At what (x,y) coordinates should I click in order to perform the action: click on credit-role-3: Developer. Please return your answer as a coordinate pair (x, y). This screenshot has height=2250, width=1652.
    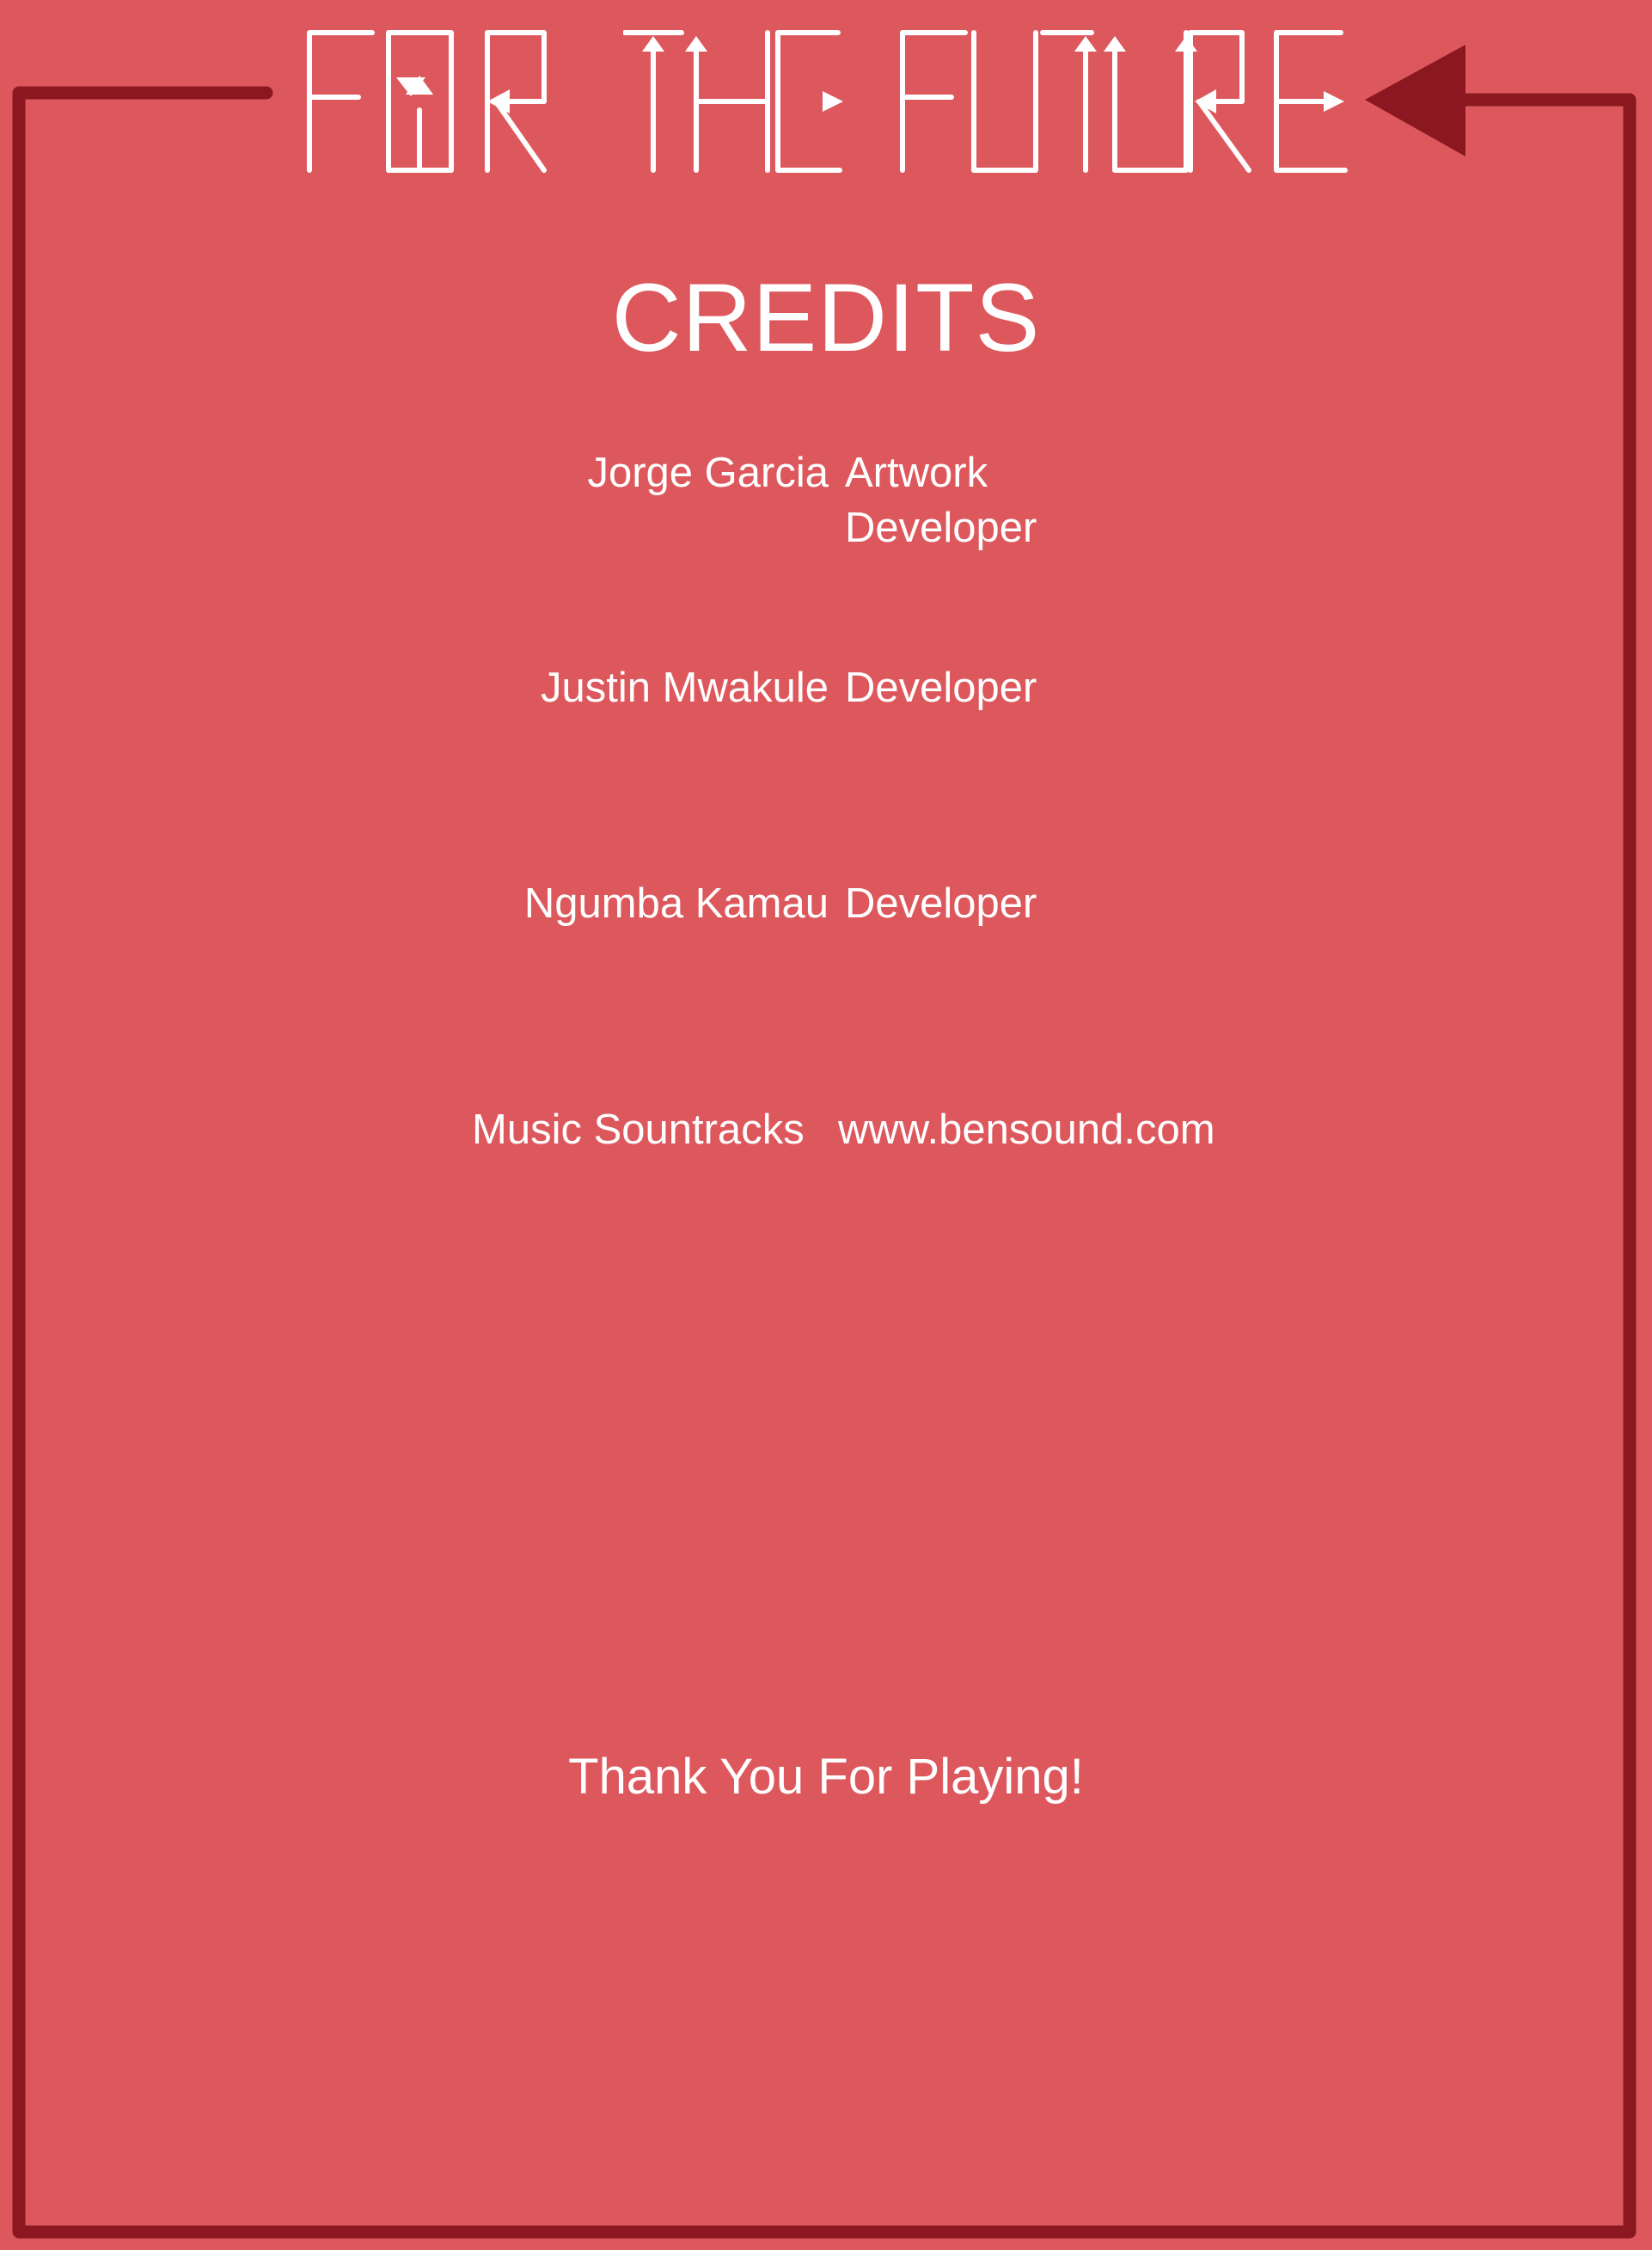
    Looking at the image, I should click on (941, 903).